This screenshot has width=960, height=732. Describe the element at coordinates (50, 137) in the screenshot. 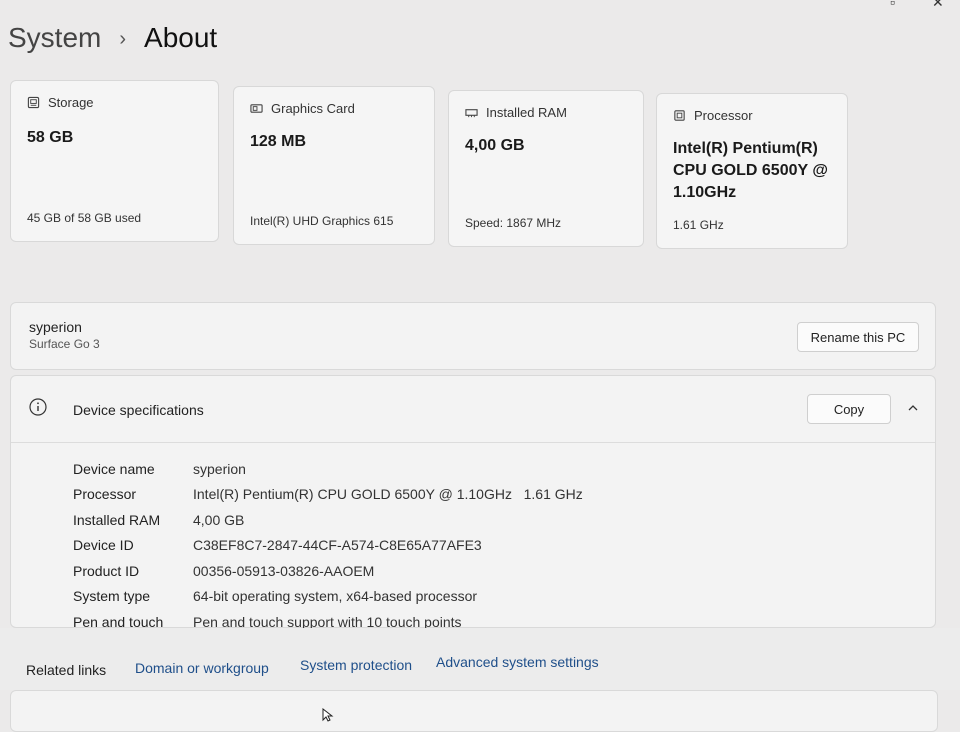

I see `storage-value: 58 GB` at that location.